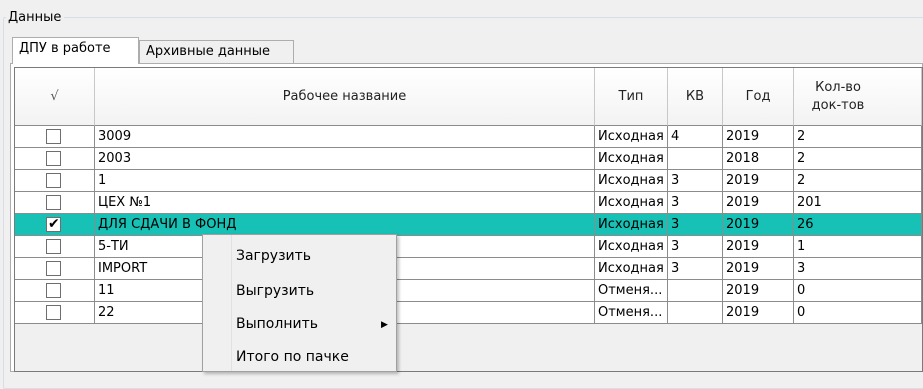  What do you see at coordinates (231, 303) in the screenshot?
I see `menu-icon-column-separator` at bounding box center [231, 303].